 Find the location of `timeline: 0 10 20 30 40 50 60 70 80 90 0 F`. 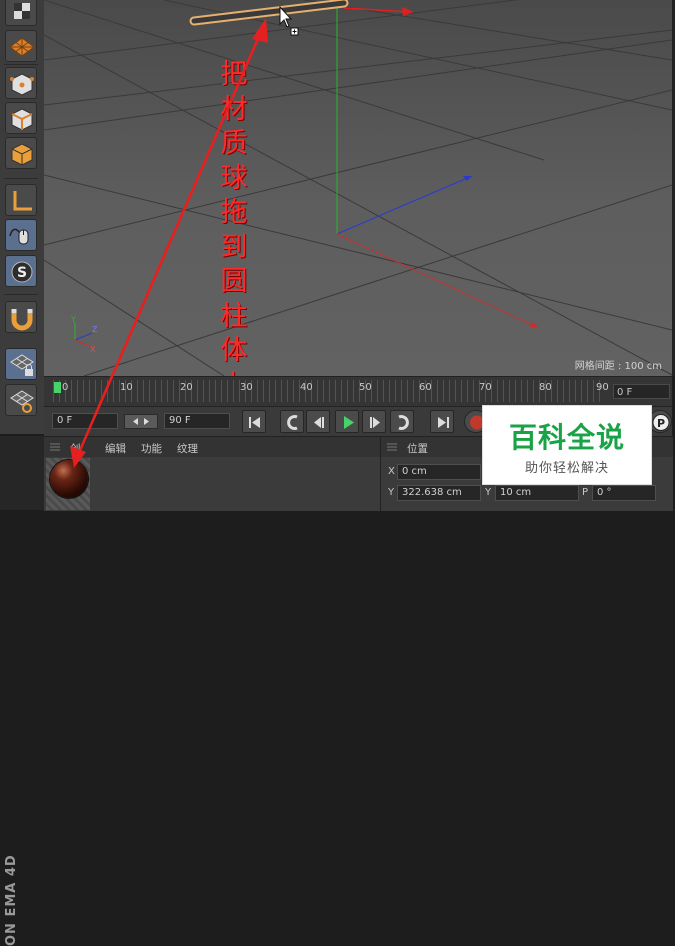

timeline: 0 10 20 30 40 50 60 70 80 90 0 F is located at coordinates (358, 391).